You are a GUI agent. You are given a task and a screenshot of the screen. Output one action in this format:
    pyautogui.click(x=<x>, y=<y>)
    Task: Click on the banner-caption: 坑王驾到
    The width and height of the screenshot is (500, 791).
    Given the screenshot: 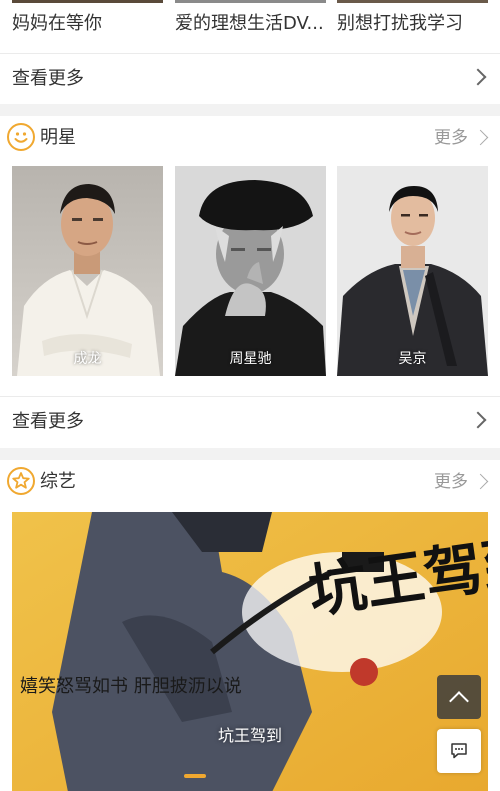 What is the action you would take?
    pyautogui.click(x=249, y=735)
    